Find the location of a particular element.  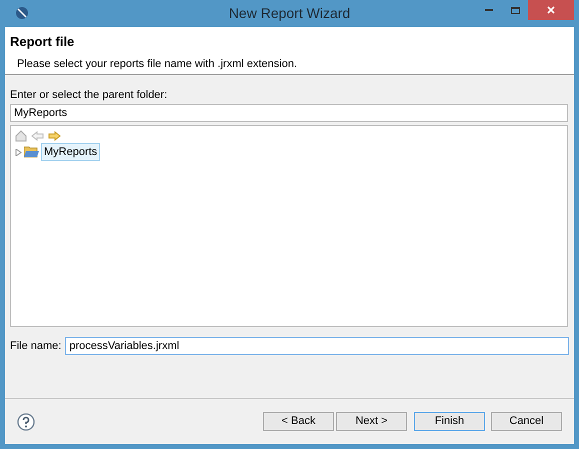

app-icon is located at coordinates (22, 13).